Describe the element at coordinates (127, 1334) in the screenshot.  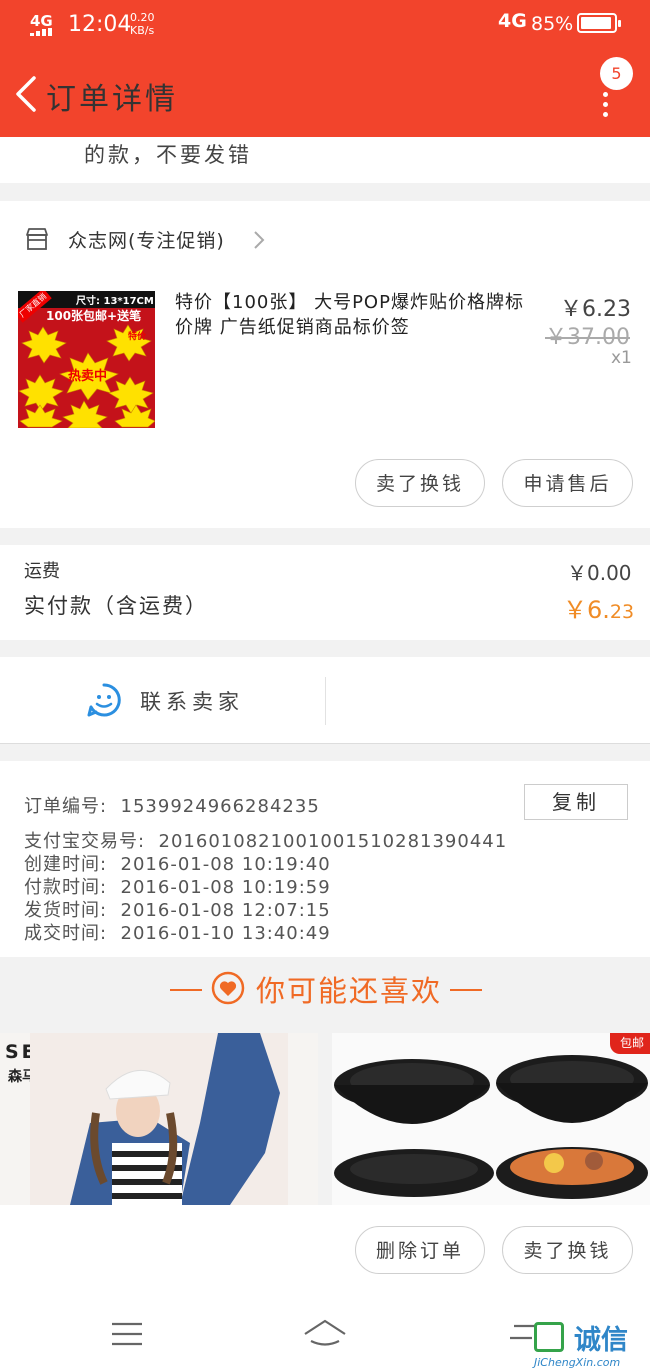
I see `menu-icon` at that location.